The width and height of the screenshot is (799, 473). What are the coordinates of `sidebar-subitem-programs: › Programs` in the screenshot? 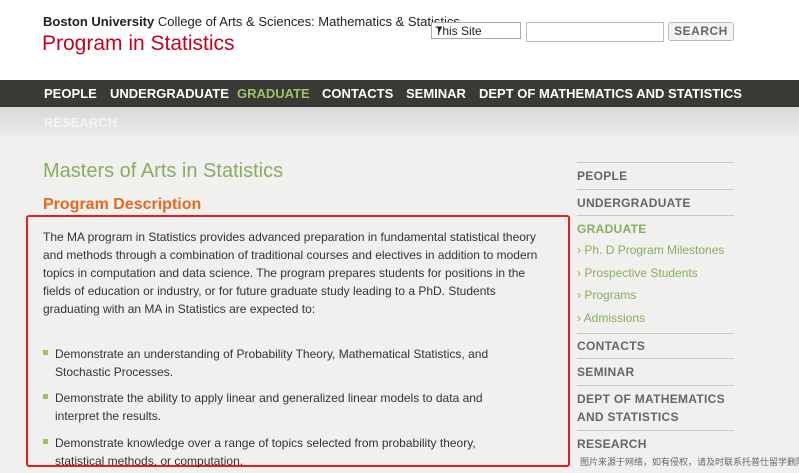 It's located at (655, 295).